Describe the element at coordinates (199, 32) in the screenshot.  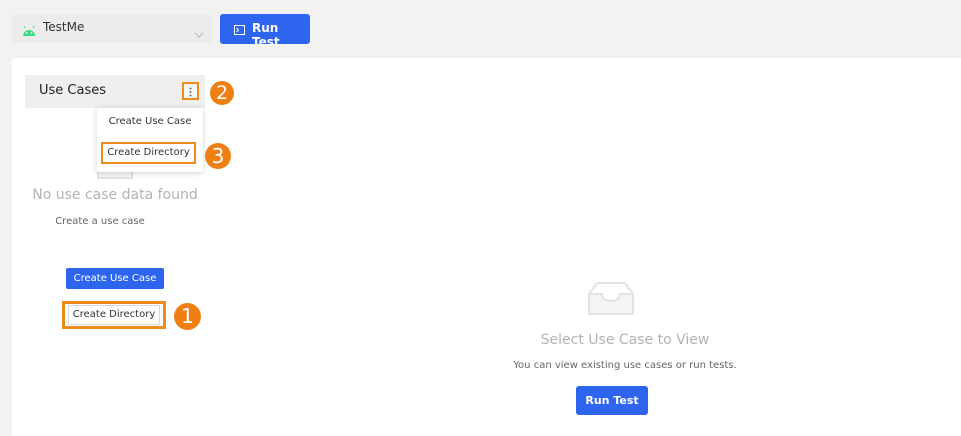
I see `chevron-down-icon` at that location.